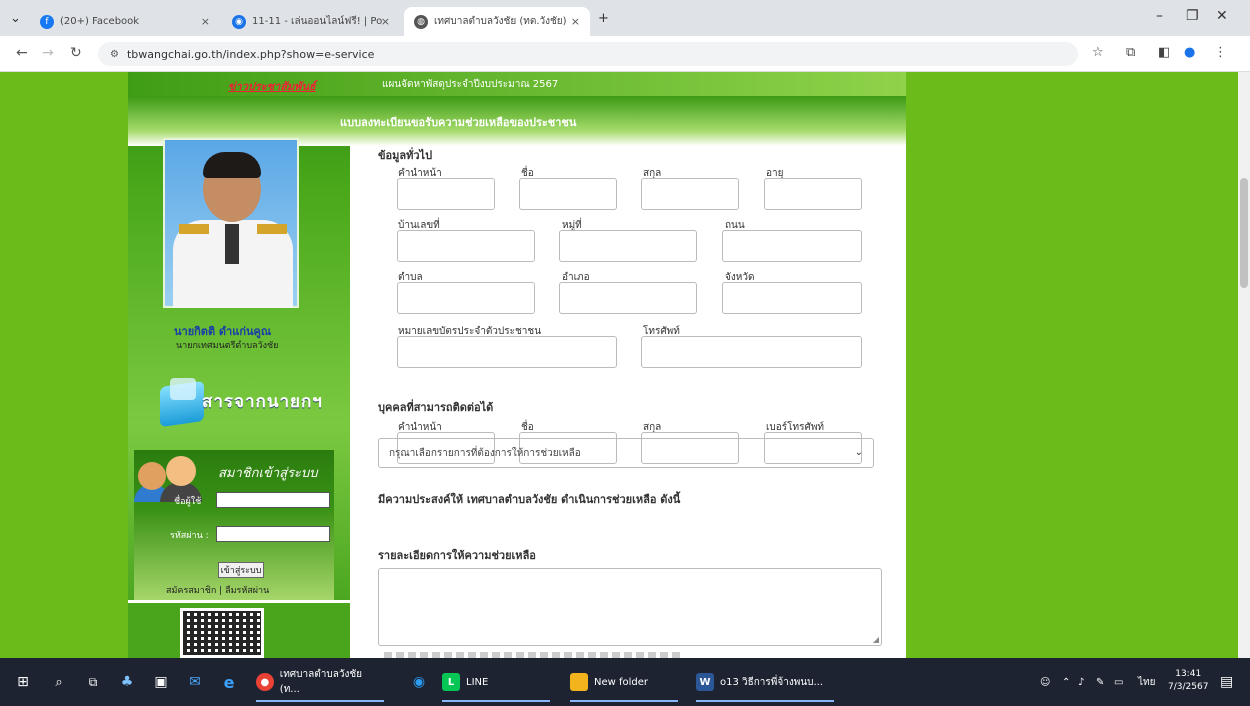 The image size is (1250, 706). What do you see at coordinates (507, 352) in the screenshot?
I see `id-card-input` at bounding box center [507, 352].